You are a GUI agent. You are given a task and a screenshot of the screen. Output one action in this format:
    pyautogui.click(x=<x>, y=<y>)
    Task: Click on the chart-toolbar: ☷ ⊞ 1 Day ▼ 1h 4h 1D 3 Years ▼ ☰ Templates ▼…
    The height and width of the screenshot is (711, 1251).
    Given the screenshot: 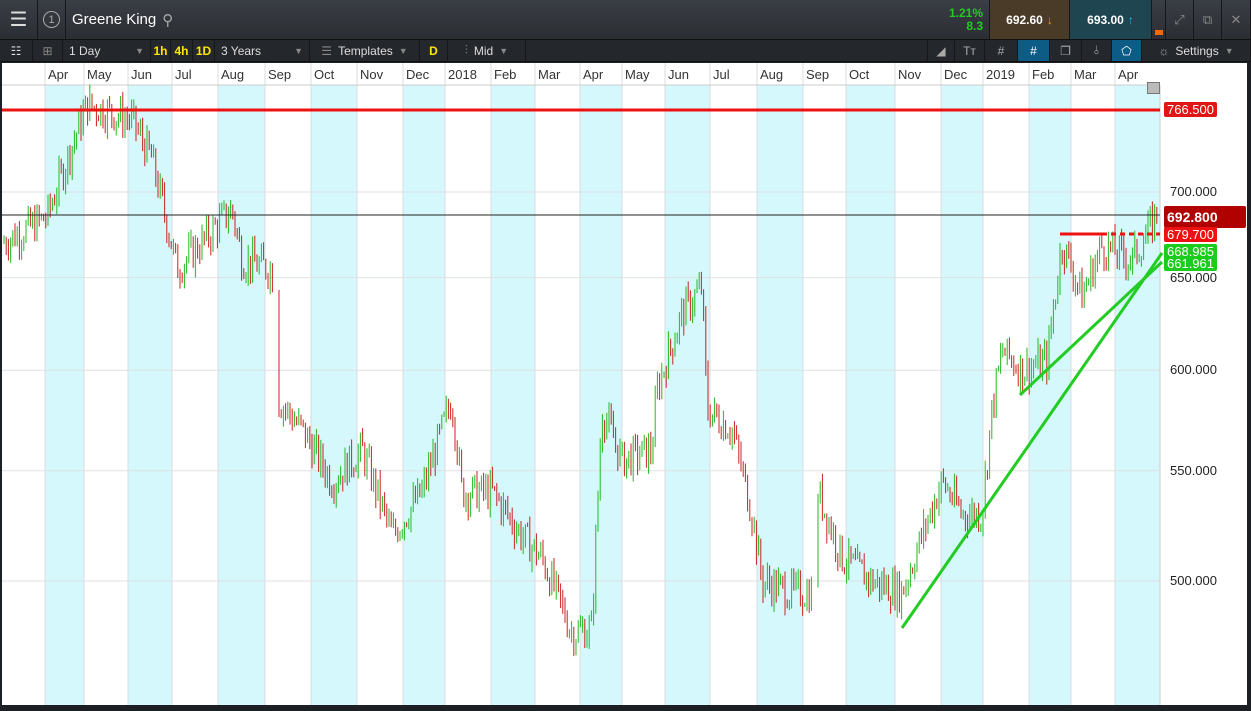 What is the action you would take?
    pyautogui.click(x=625, y=51)
    